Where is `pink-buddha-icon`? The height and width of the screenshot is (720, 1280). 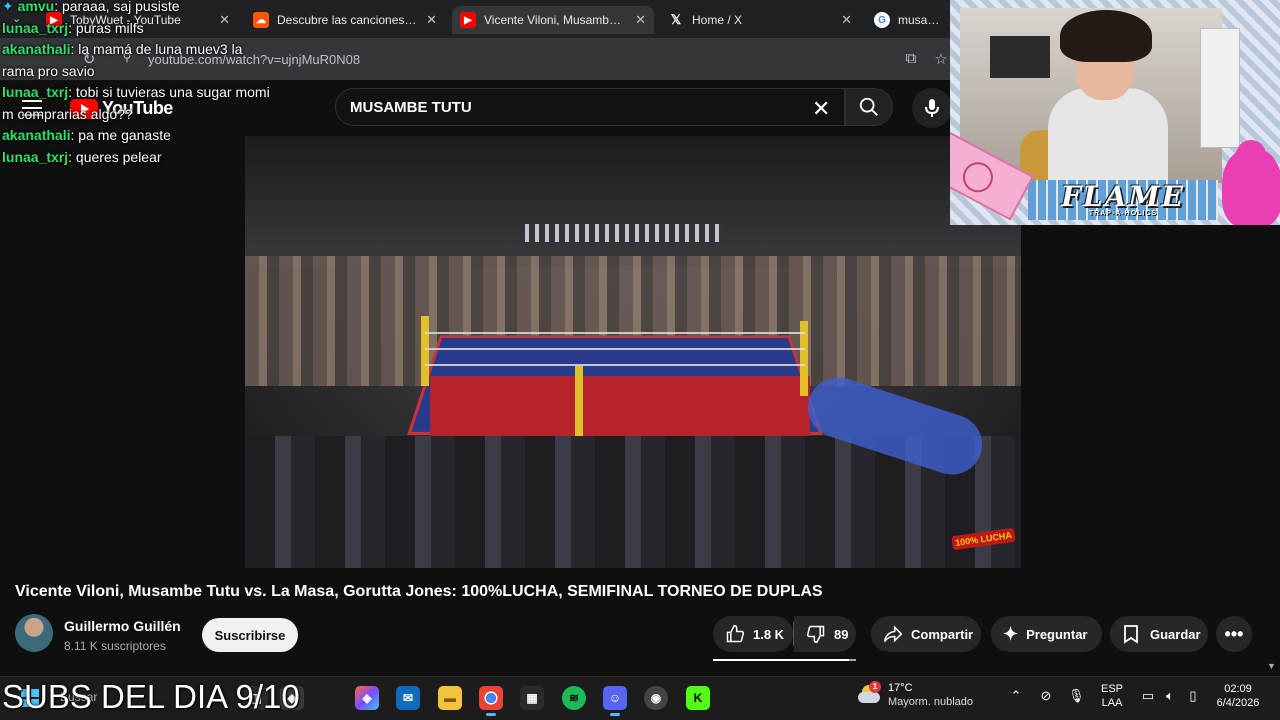 pink-buddha-icon is located at coordinates (1251, 182).